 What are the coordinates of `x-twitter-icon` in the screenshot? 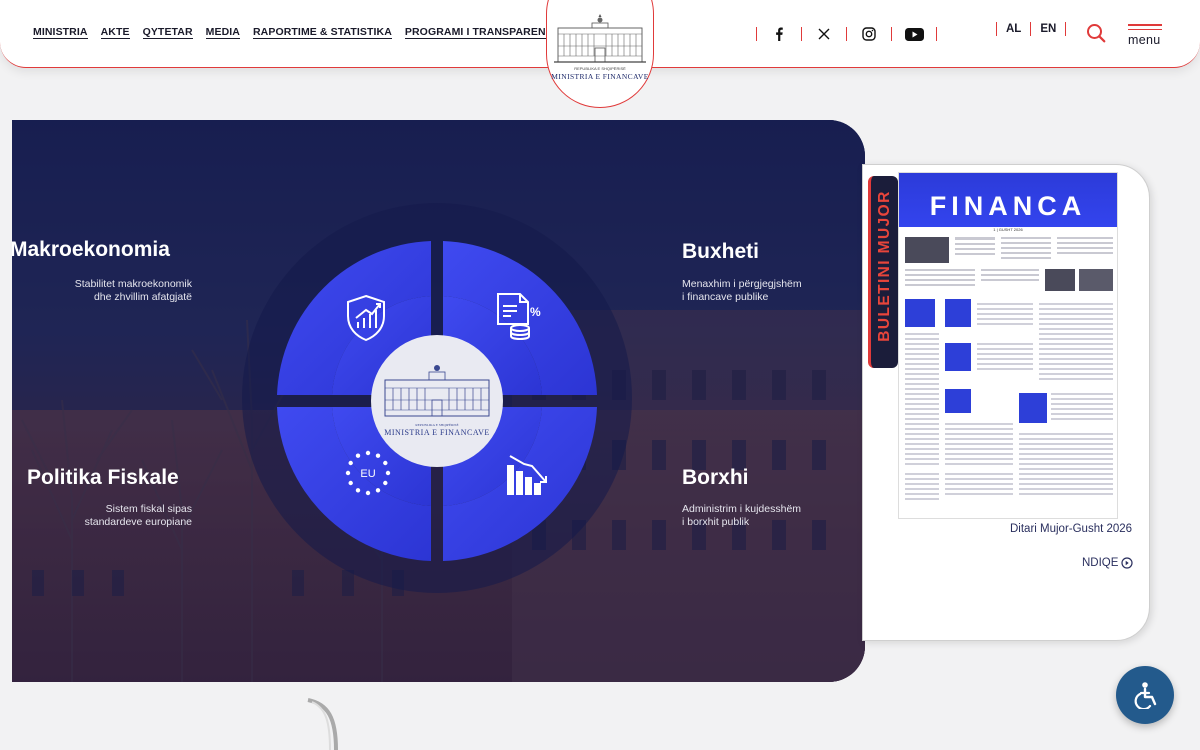 It's located at (824, 34).